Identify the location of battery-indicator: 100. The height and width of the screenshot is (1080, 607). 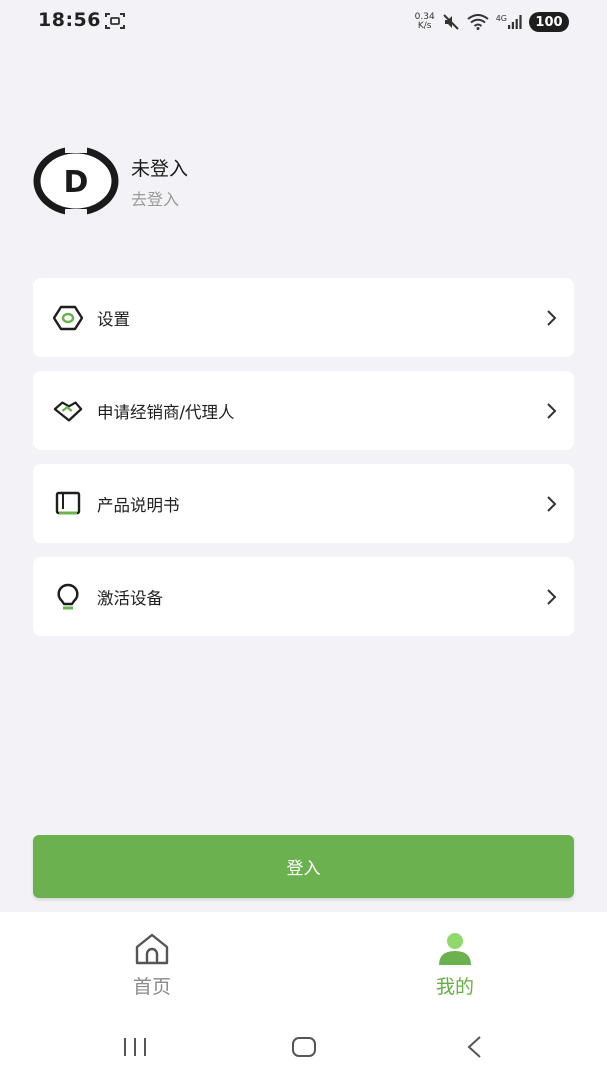
(549, 22).